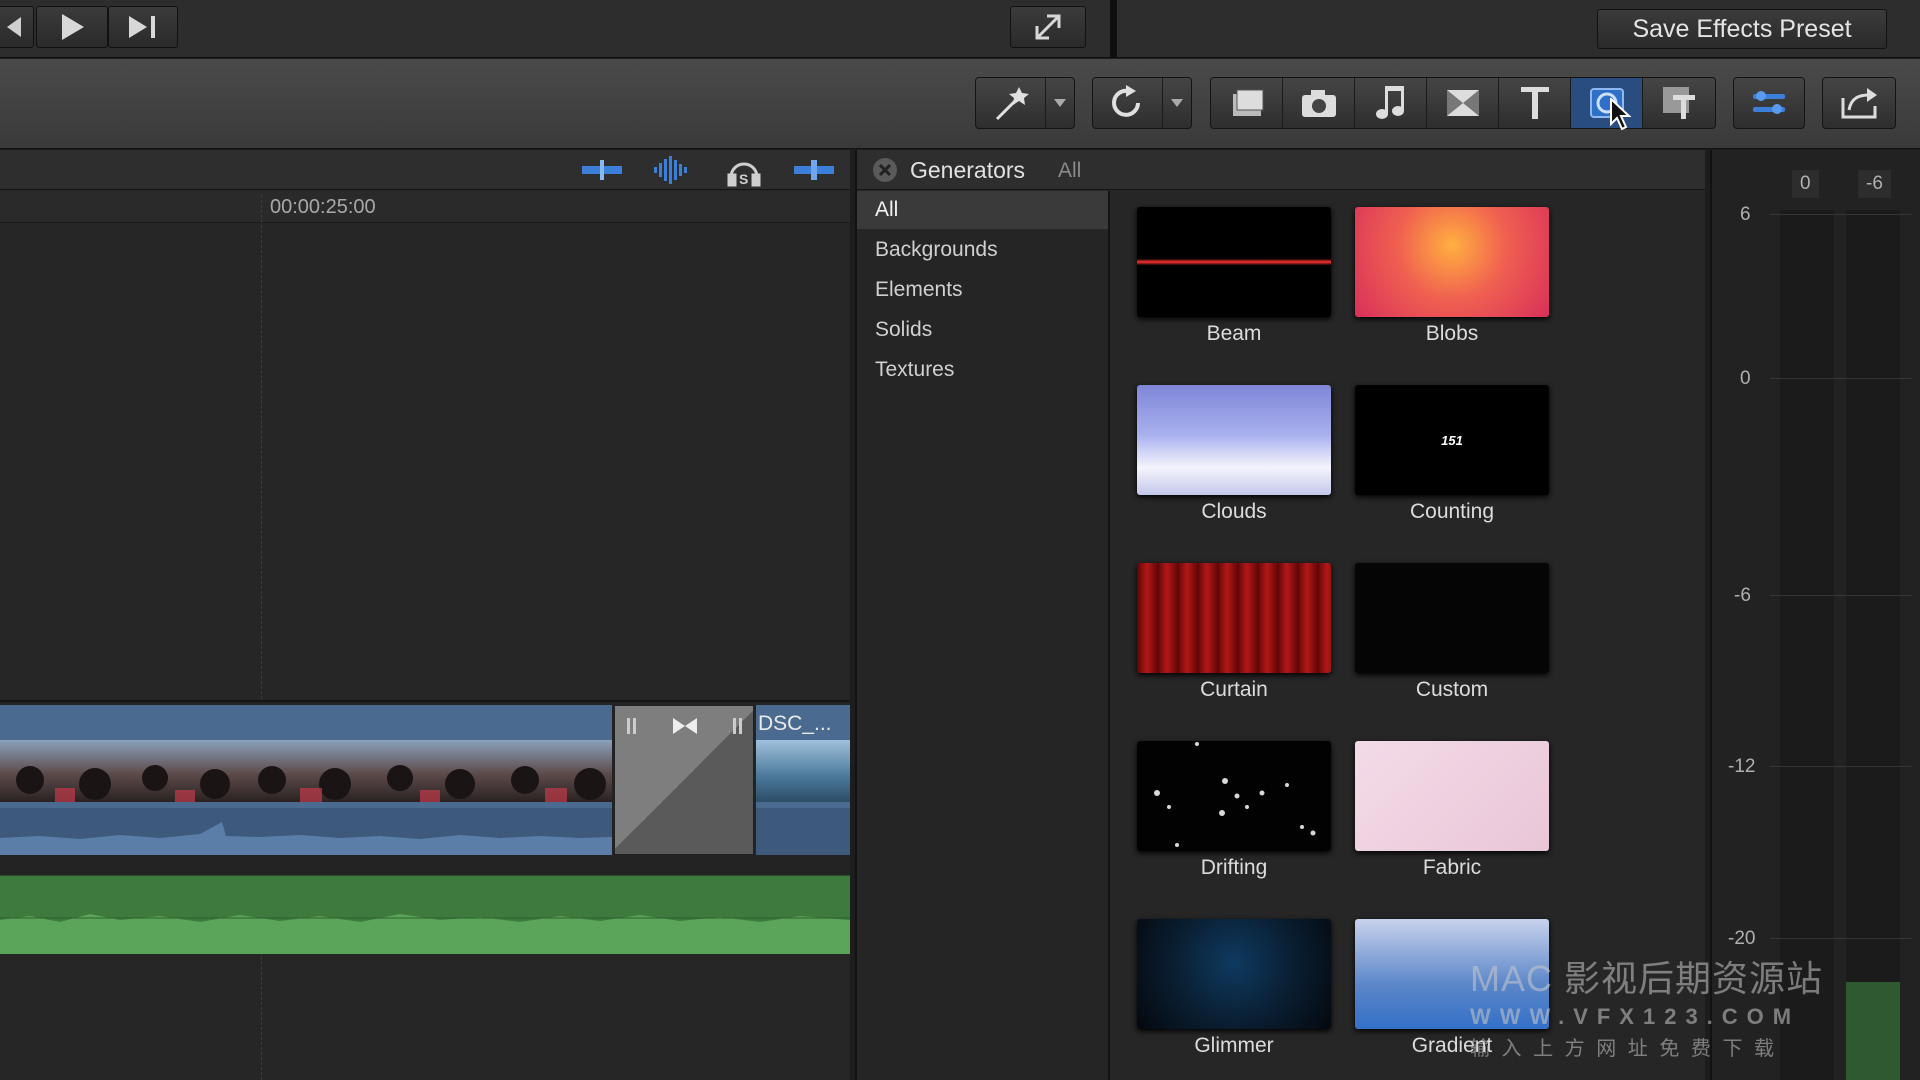  Describe the element at coordinates (968, 170) in the screenshot. I see `browser-title: Generators` at that location.